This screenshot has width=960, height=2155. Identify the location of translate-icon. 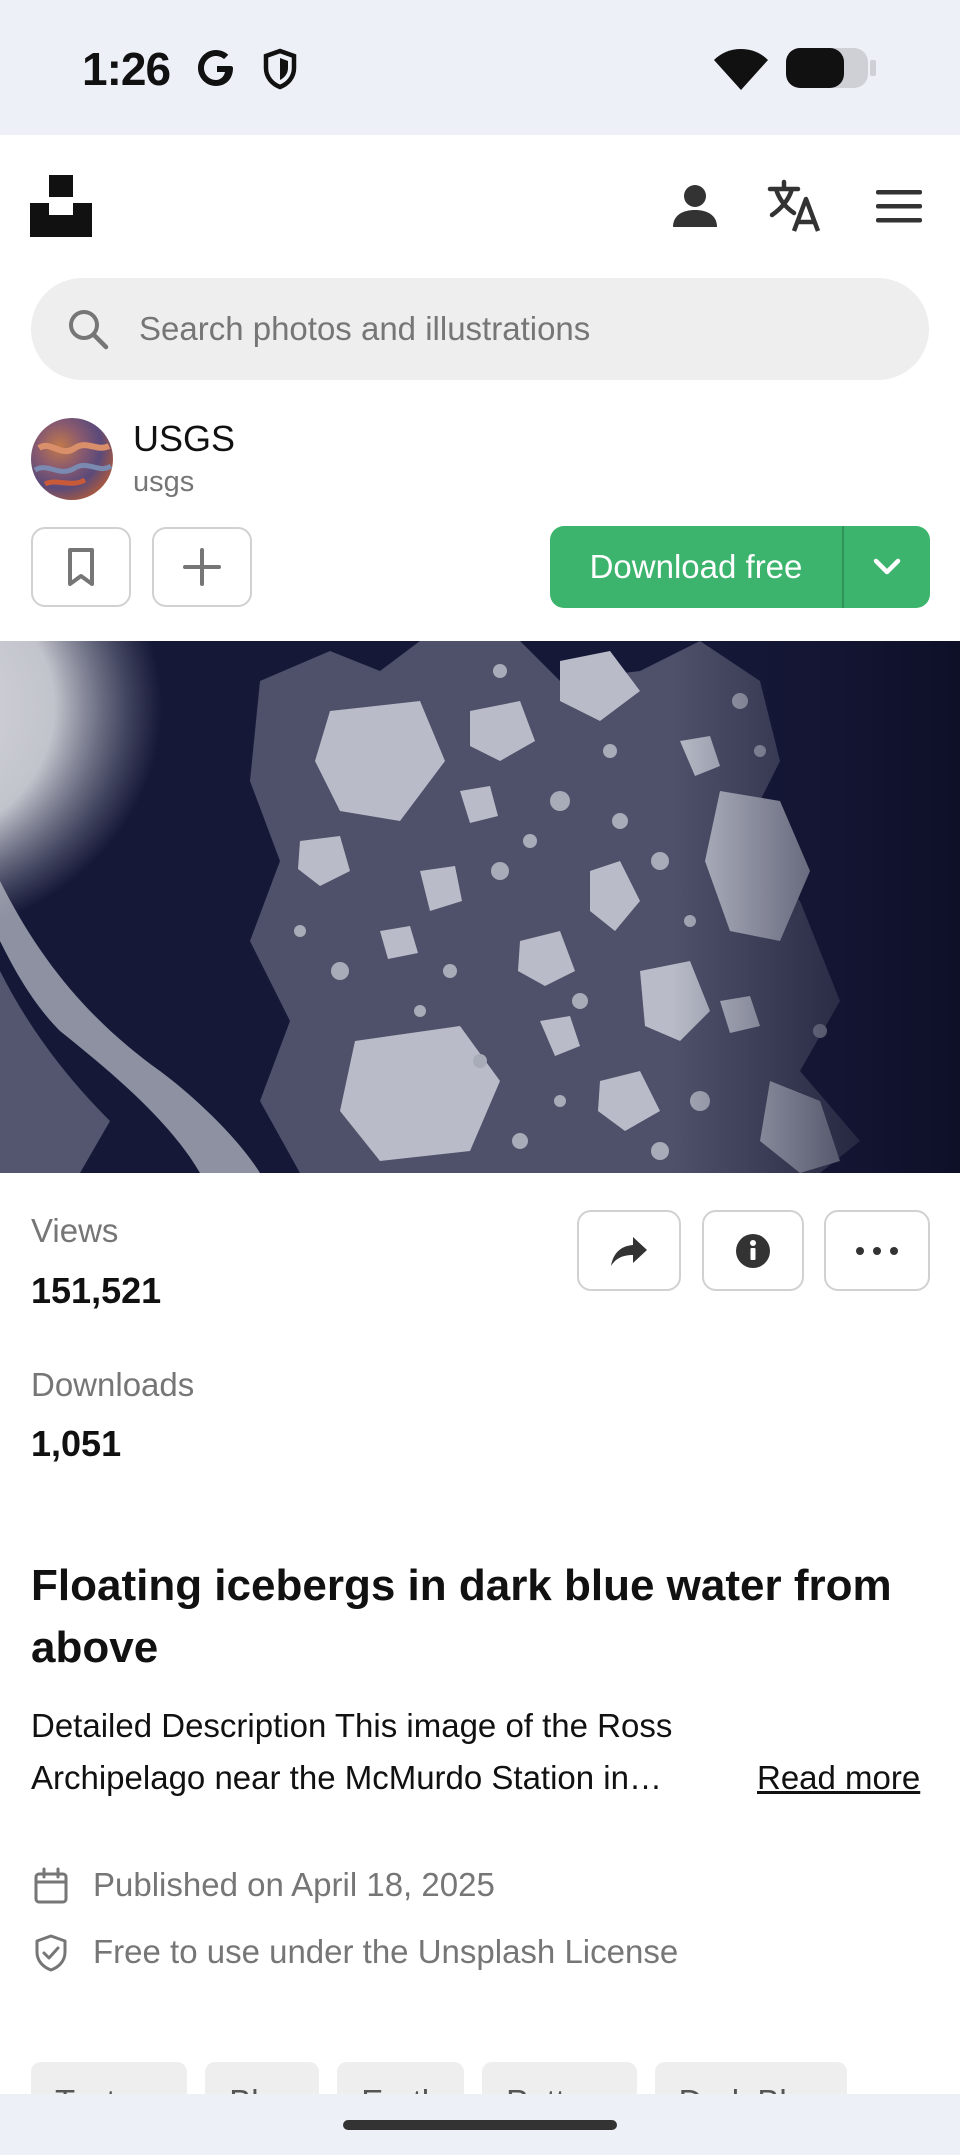
(795, 206).